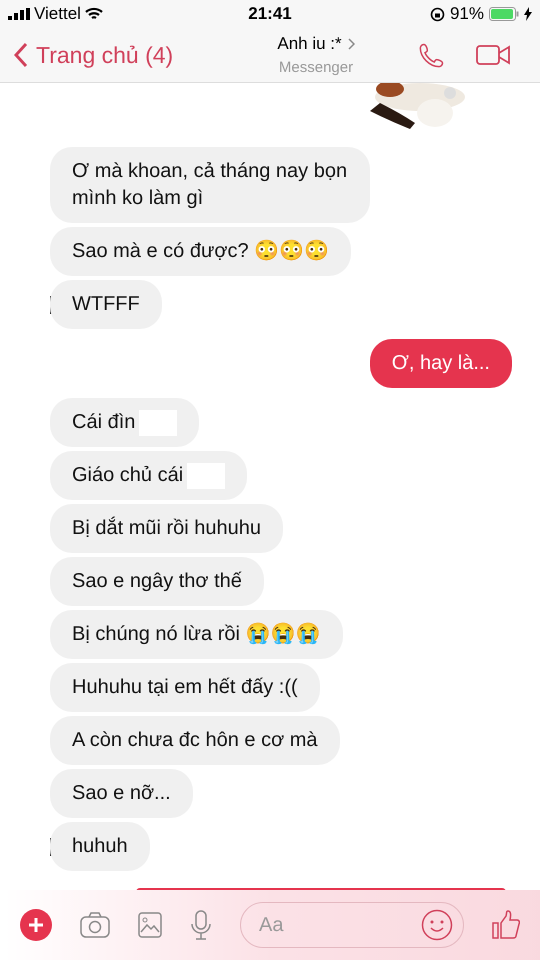  Describe the element at coordinates (467, 14) in the screenshot. I see `battery-percent: 91%` at that location.